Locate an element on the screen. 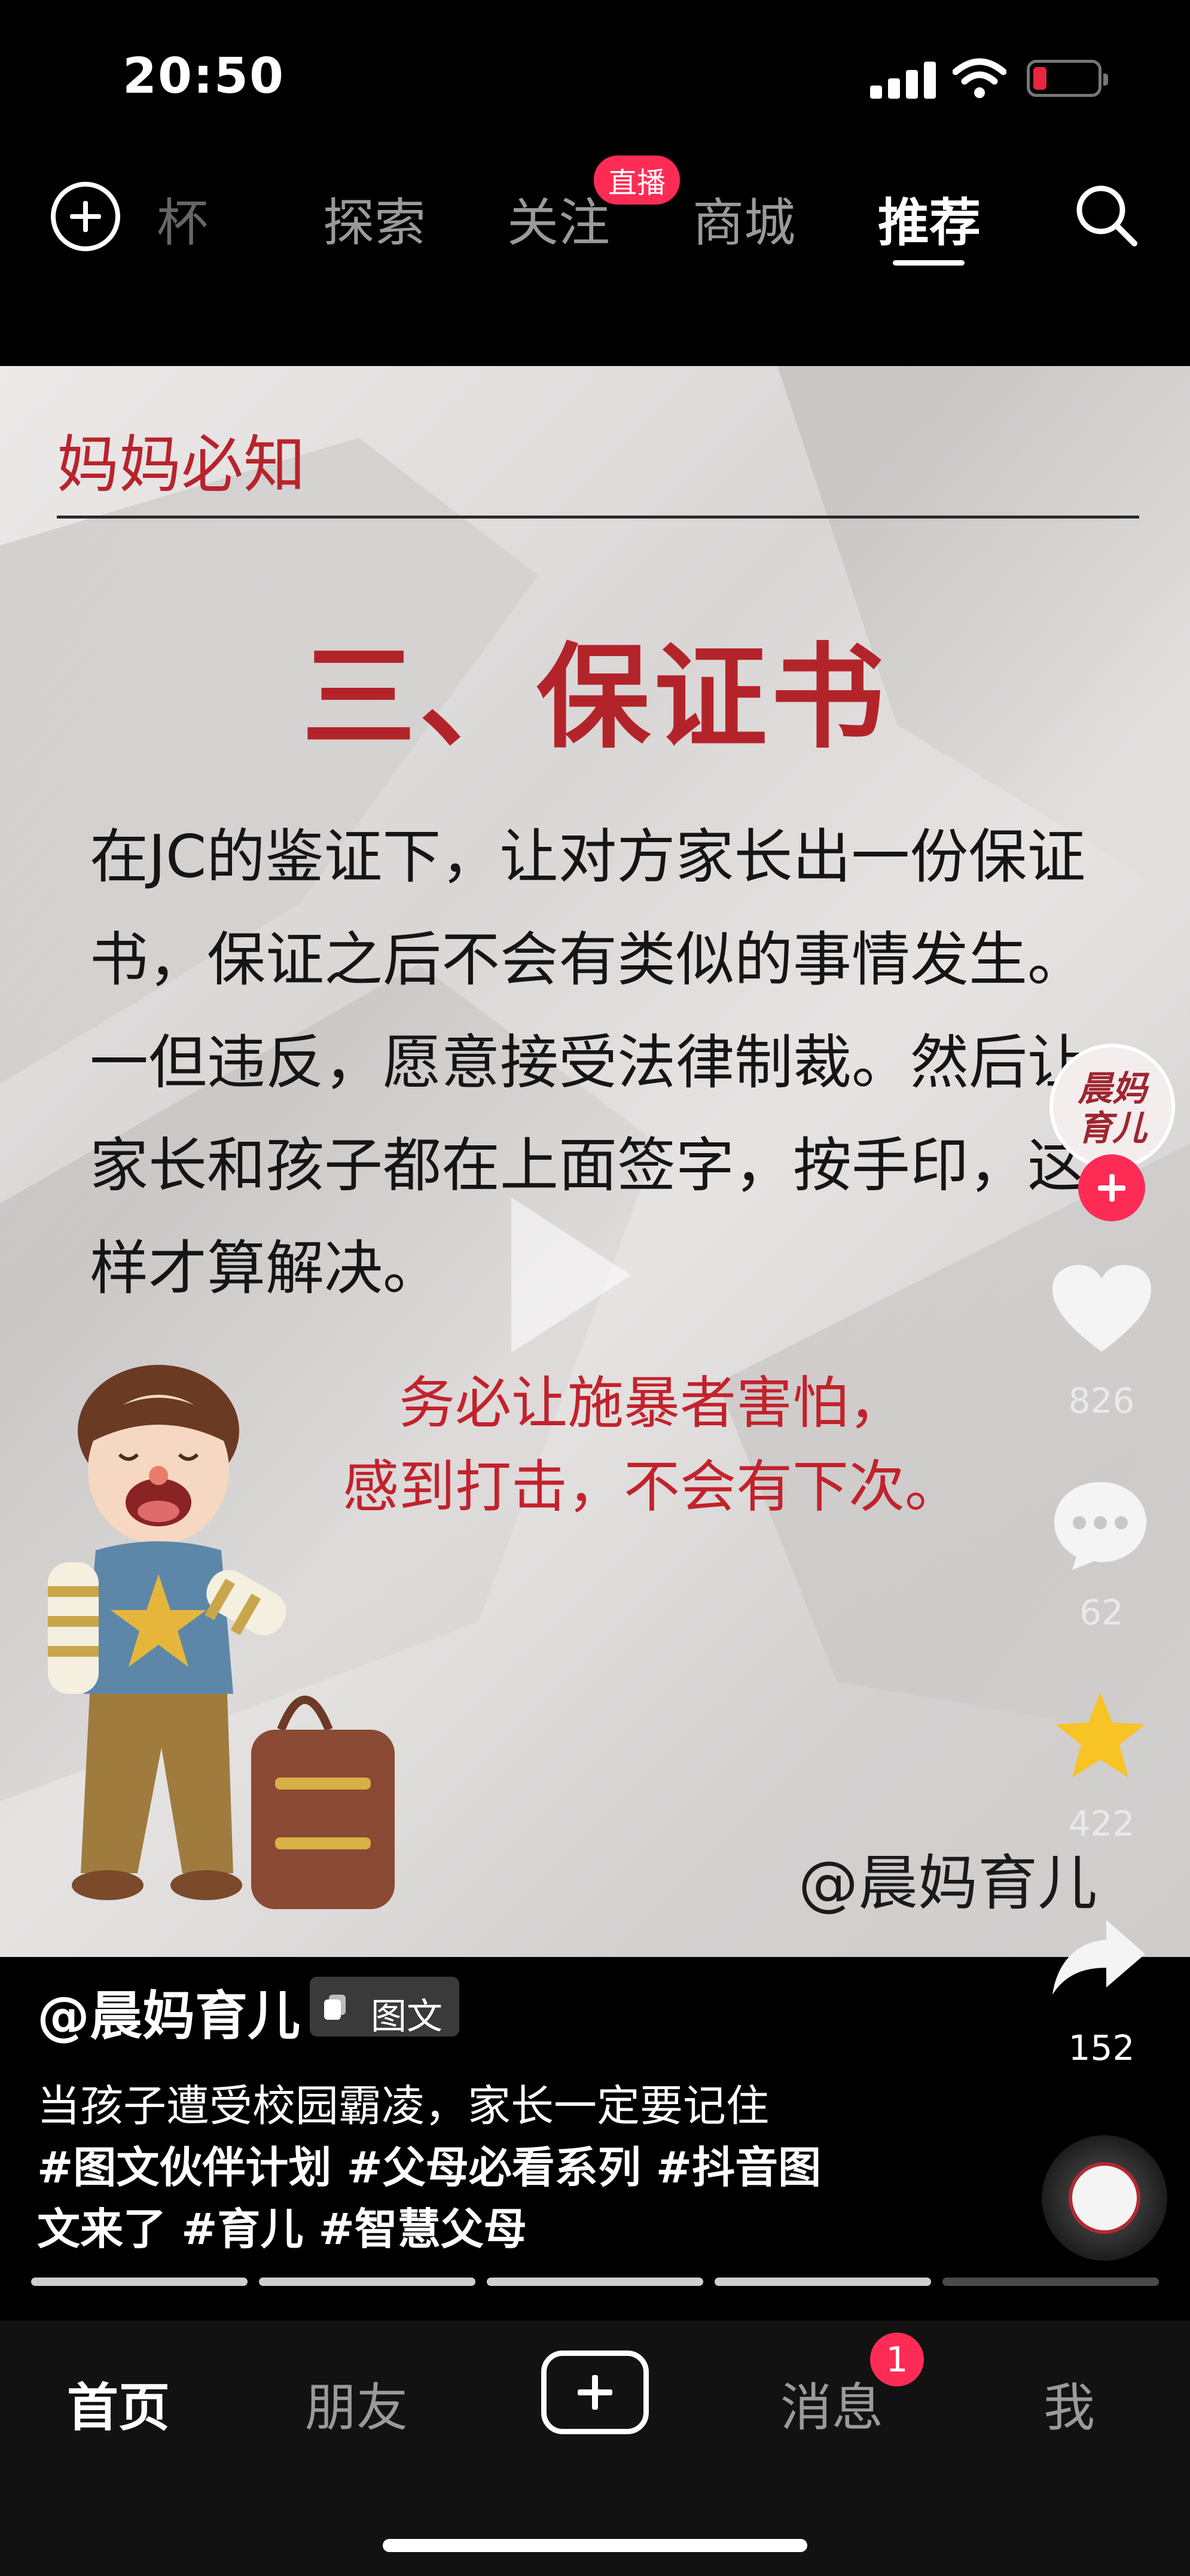 The height and width of the screenshot is (2576, 1190). music-disc-icon is located at coordinates (1104, 2198).